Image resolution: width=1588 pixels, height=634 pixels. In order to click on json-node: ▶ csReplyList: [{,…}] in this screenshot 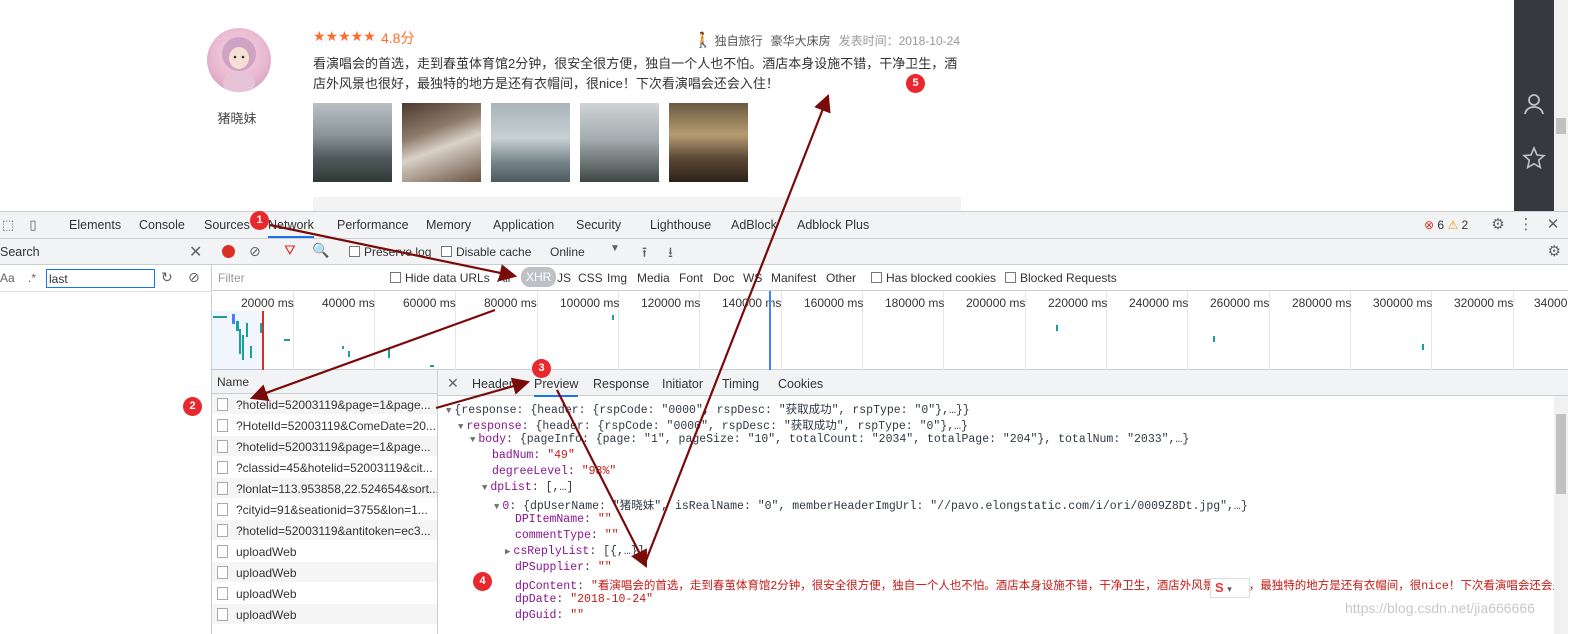, I will do `click(575, 551)`.